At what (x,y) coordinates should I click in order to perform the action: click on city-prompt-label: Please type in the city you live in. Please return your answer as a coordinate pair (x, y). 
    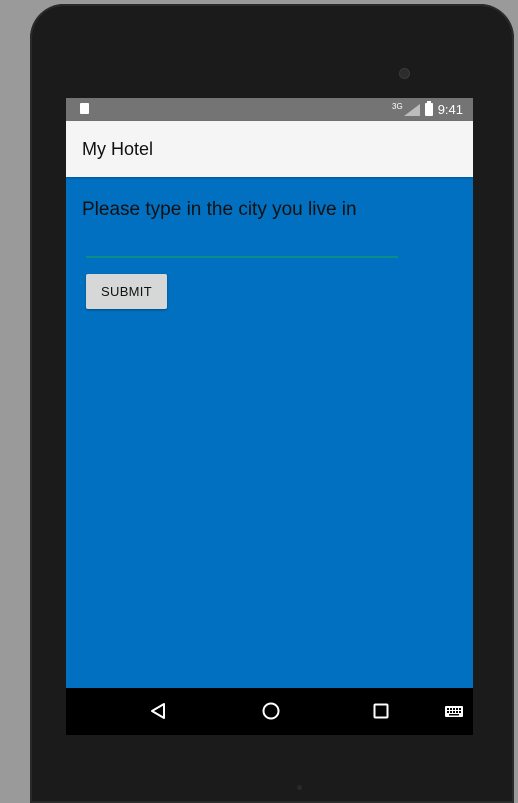
    Looking at the image, I should click on (219, 209).